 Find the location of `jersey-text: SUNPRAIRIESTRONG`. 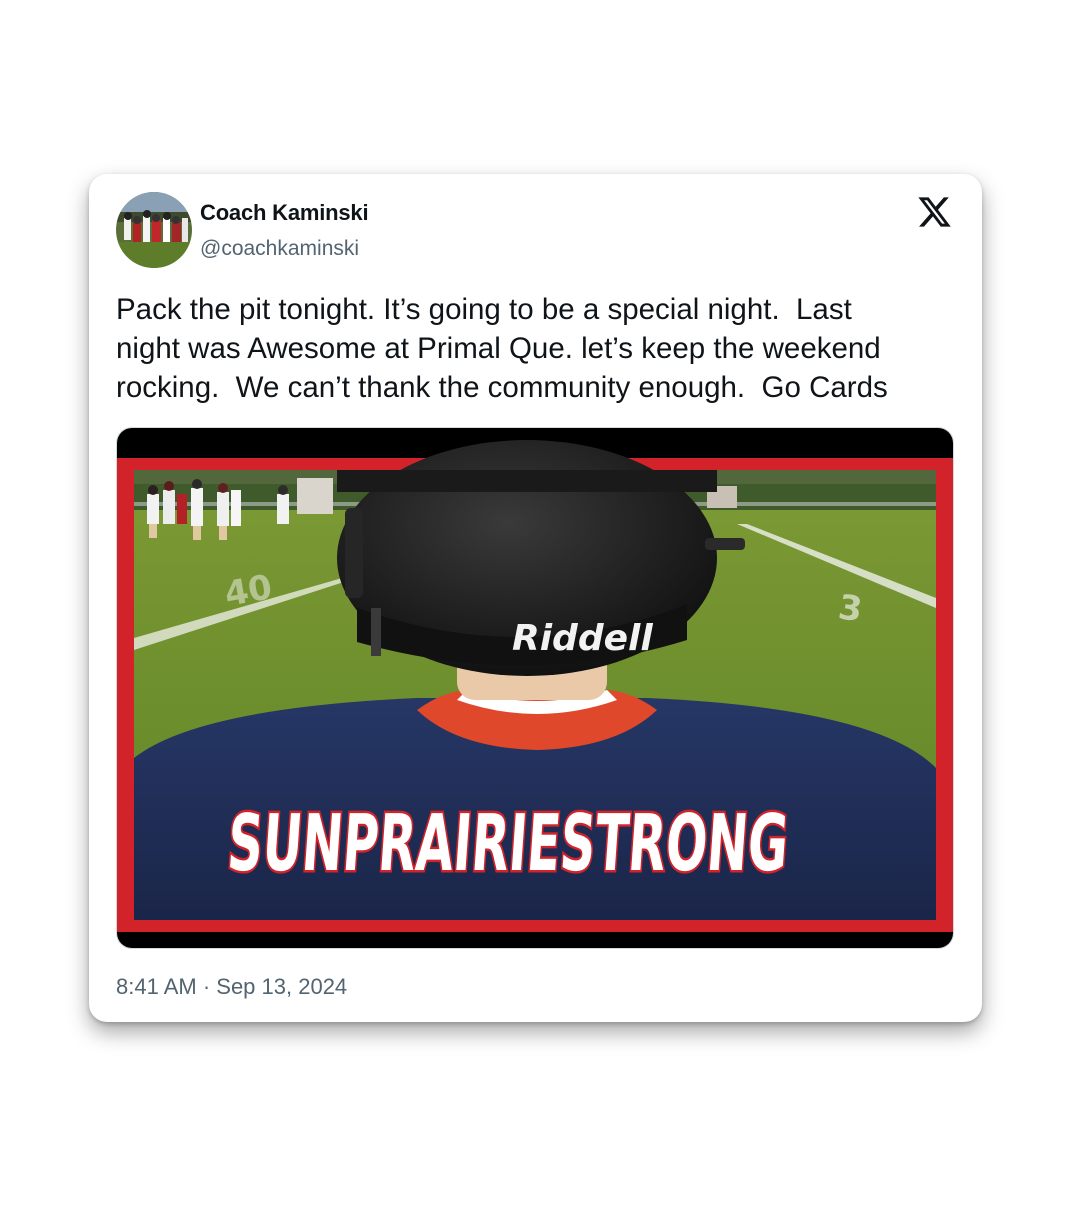

jersey-text: SUNPRAIRIESTRONG is located at coordinates (508, 844).